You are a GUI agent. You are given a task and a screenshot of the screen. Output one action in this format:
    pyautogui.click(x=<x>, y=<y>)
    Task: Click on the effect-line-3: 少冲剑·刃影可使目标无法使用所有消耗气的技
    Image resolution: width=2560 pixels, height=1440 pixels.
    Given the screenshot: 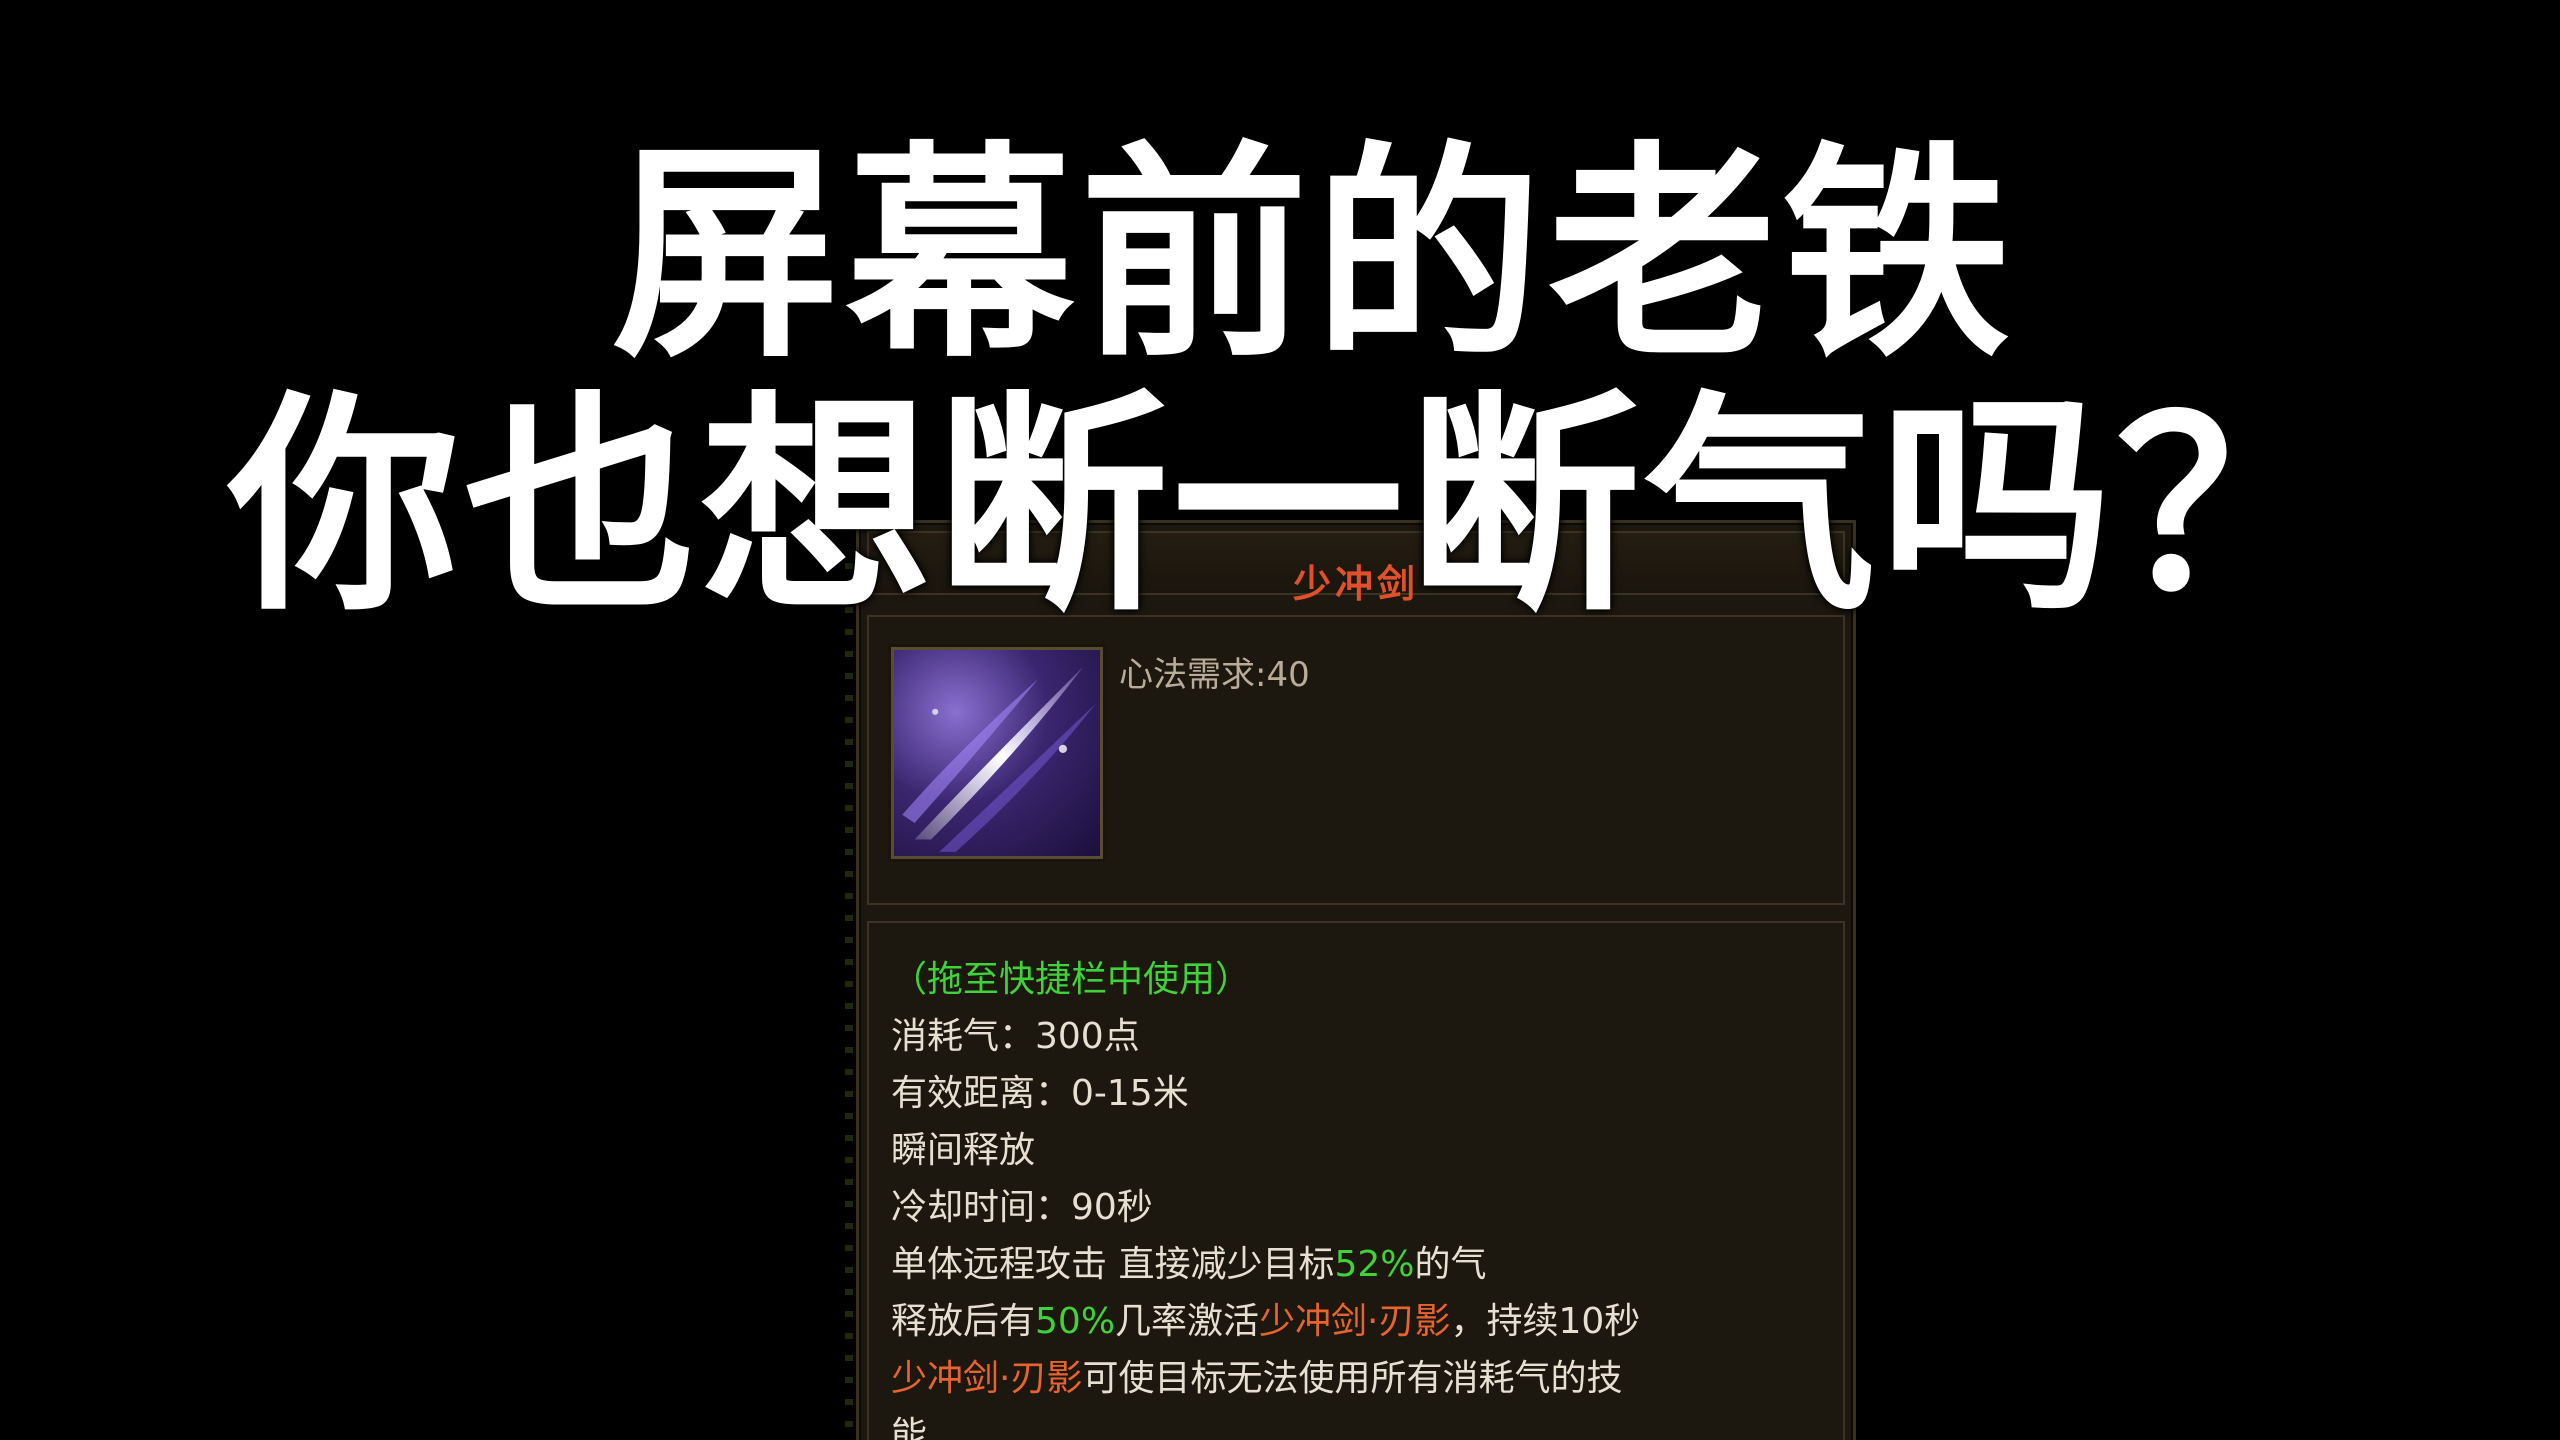 What is the action you would take?
    pyautogui.click(x=1356, y=1378)
    